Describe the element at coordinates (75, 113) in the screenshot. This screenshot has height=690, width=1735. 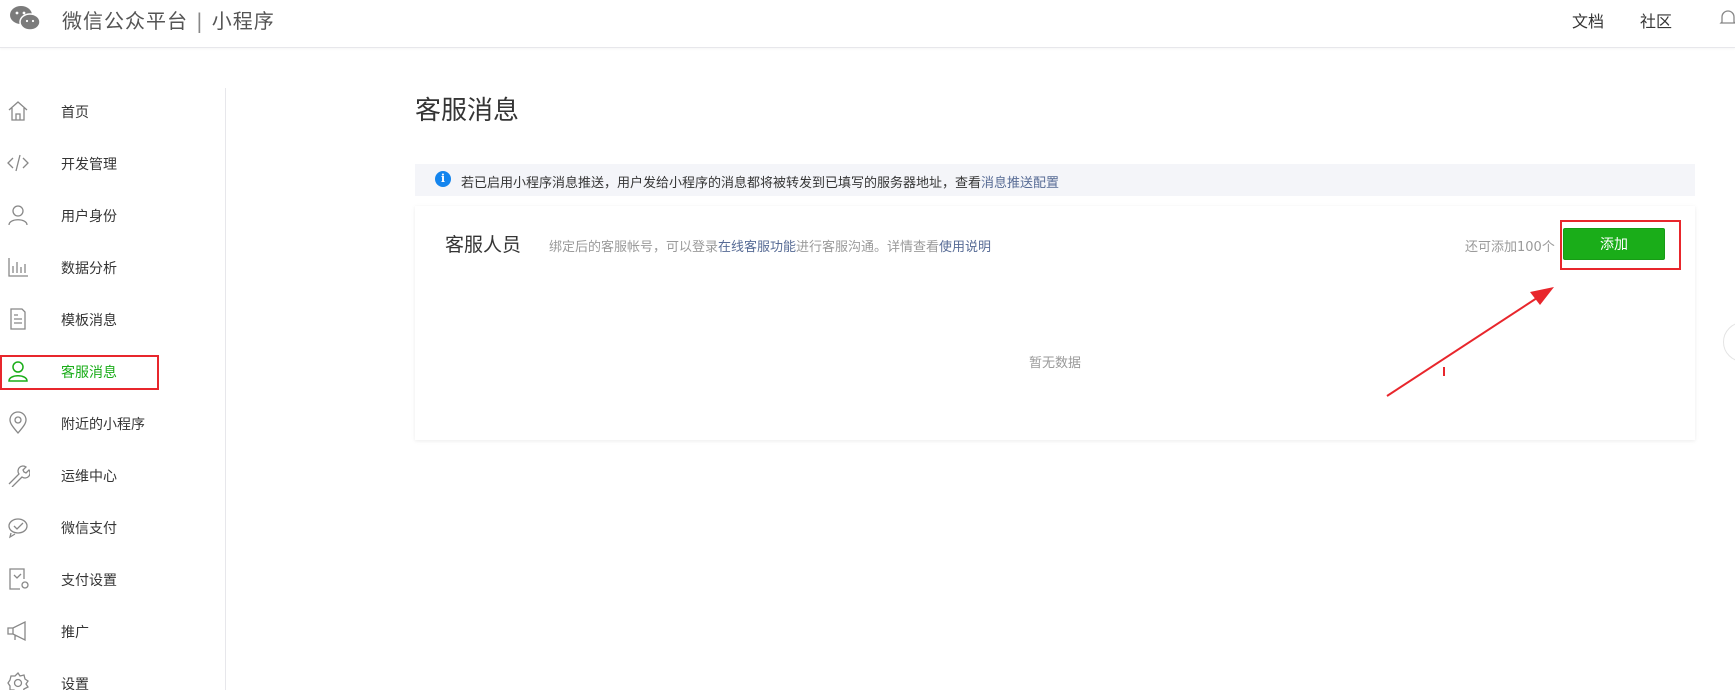
I see `sidebar-item-label: 首页` at that location.